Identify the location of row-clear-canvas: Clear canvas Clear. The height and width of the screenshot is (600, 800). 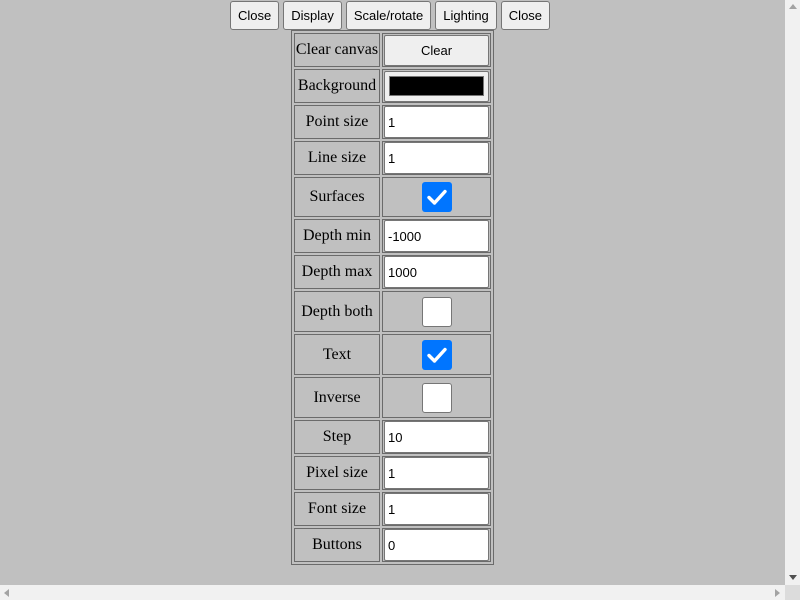
(392, 50).